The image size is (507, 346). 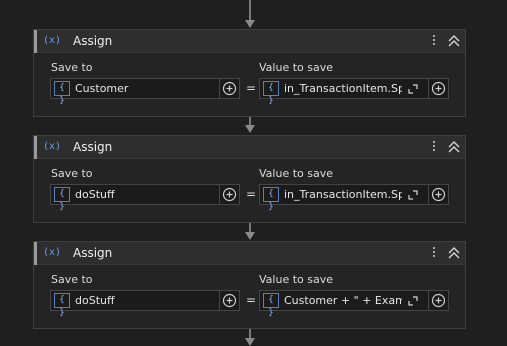 What do you see at coordinates (135, 92) in the screenshot?
I see `save-to-input: { } Customer` at bounding box center [135, 92].